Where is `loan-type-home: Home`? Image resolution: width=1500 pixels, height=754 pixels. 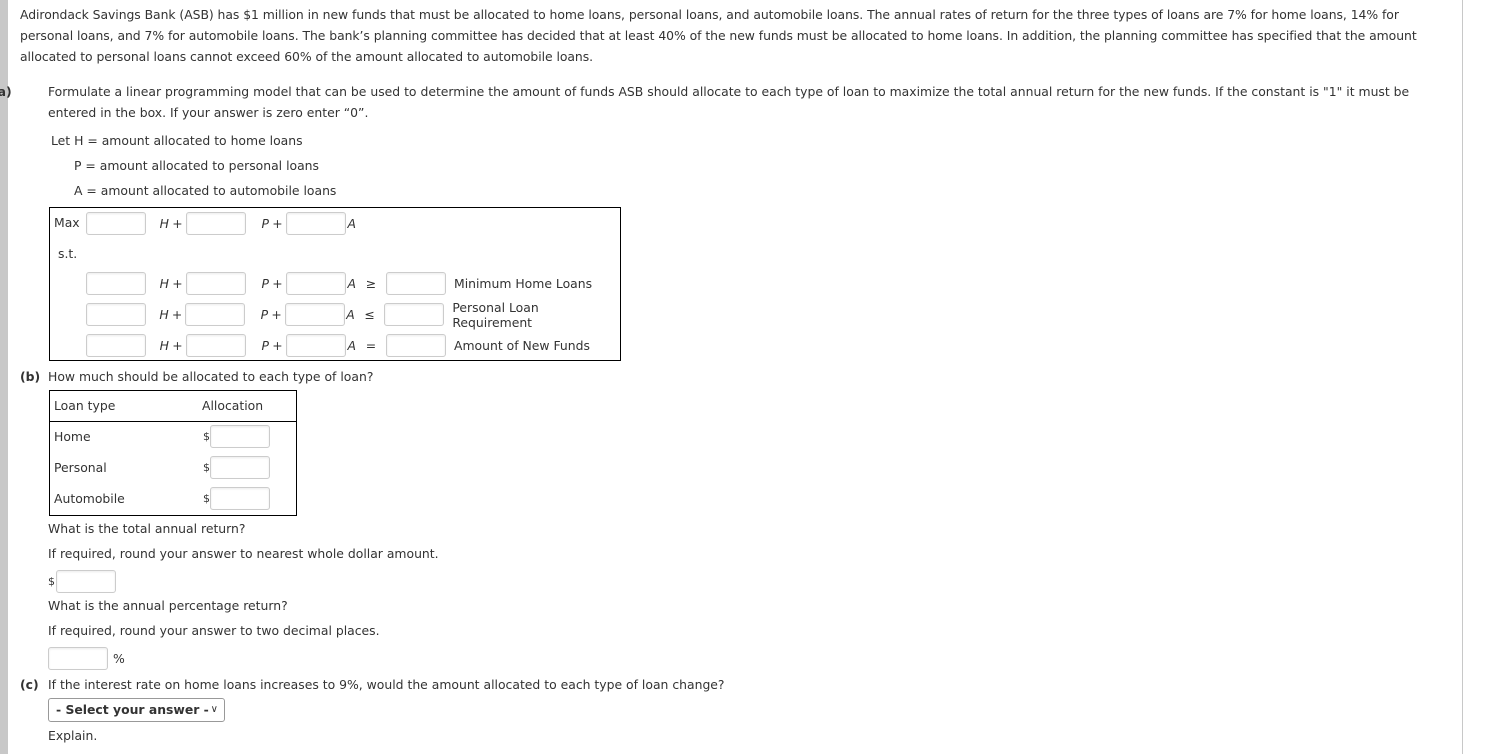 loan-type-home: Home is located at coordinates (72, 436).